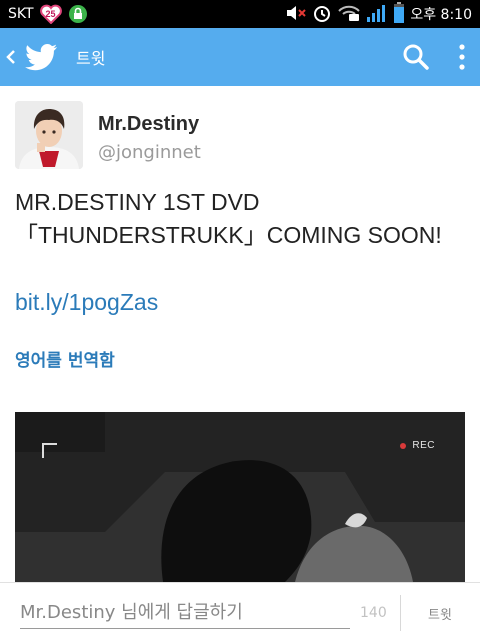 The width and height of the screenshot is (480, 640). I want to click on search-icon, so click(416, 57).